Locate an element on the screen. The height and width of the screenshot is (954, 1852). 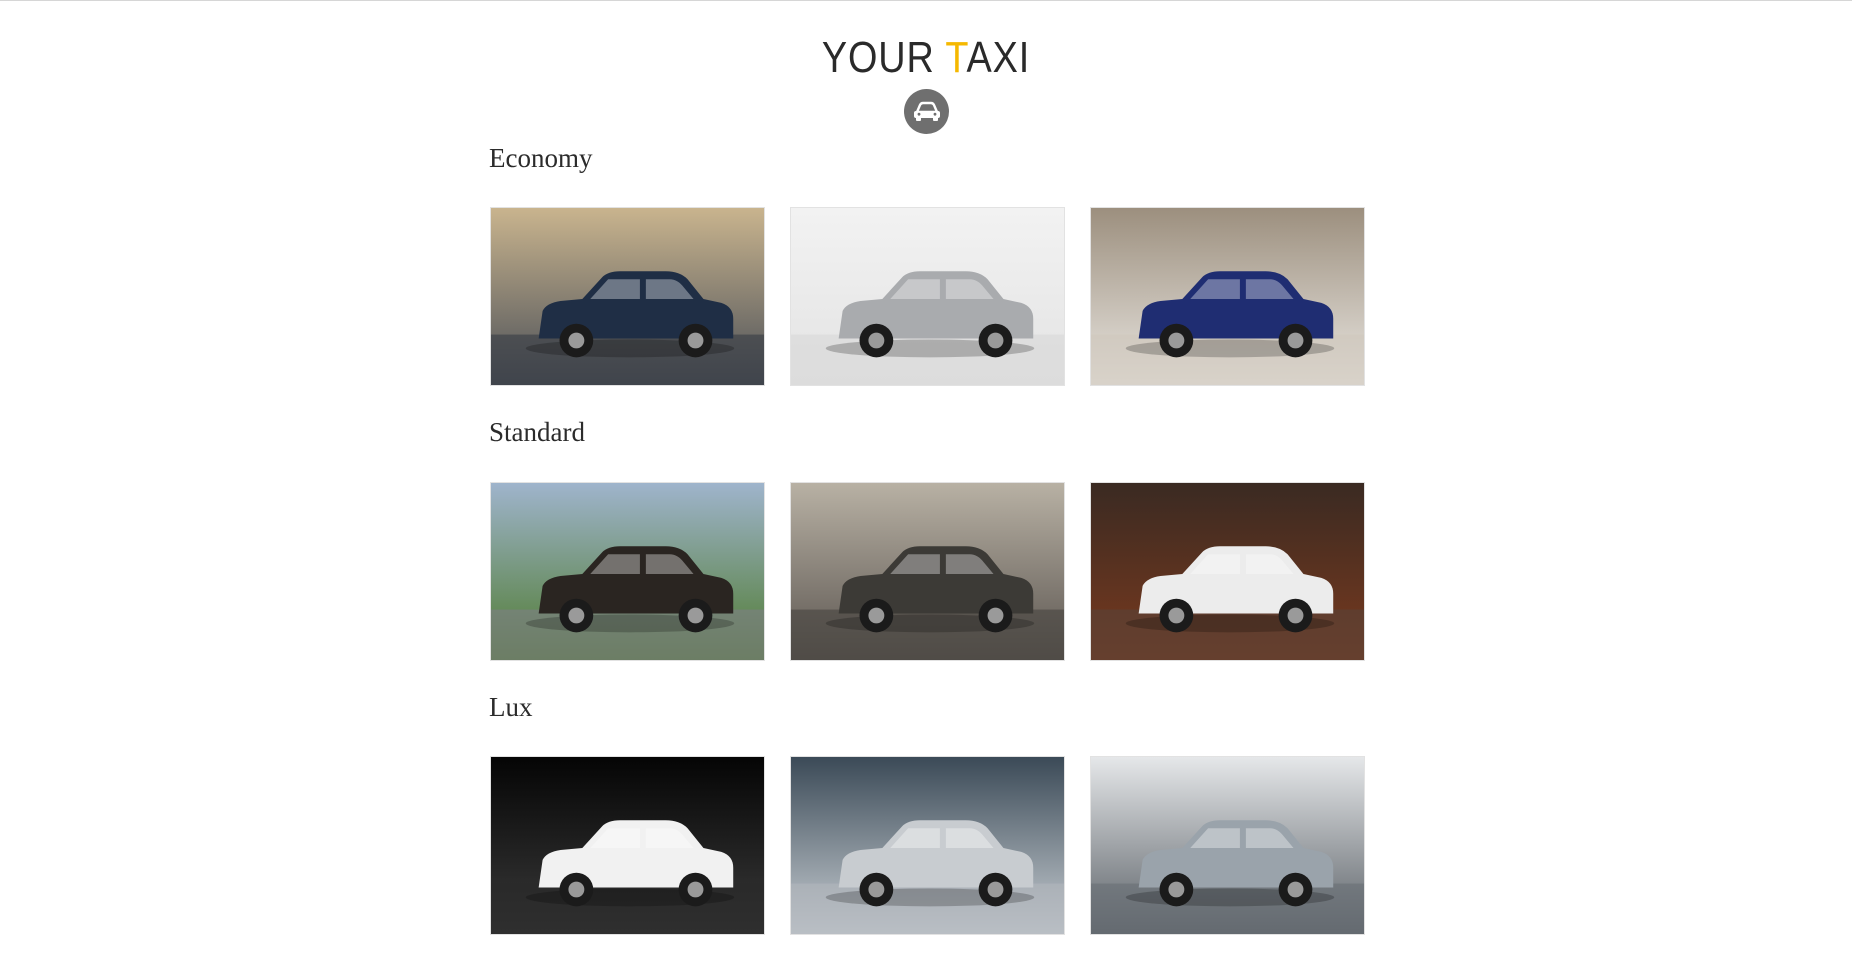
brand-suffix: AXI is located at coordinates (998, 57).